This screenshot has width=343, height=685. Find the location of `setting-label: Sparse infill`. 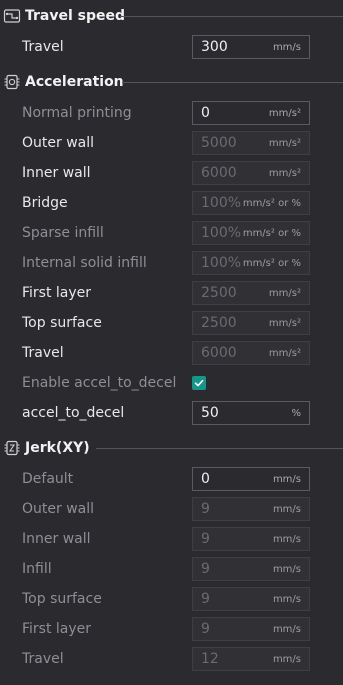

setting-label: Sparse infill is located at coordinates (63, 233).